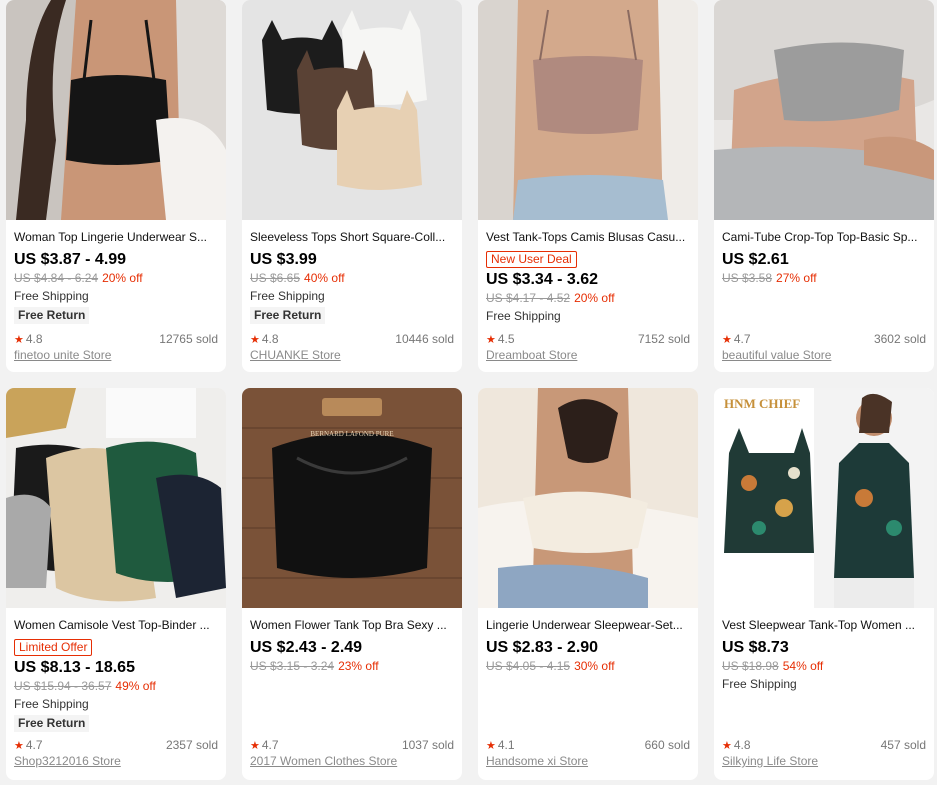 The height and width of the screenshot is (785, 937). Describe the element at coordinates (588, 745) in the screenshot. I see `rating-row: ★ 4.1 660 sold` at that location.